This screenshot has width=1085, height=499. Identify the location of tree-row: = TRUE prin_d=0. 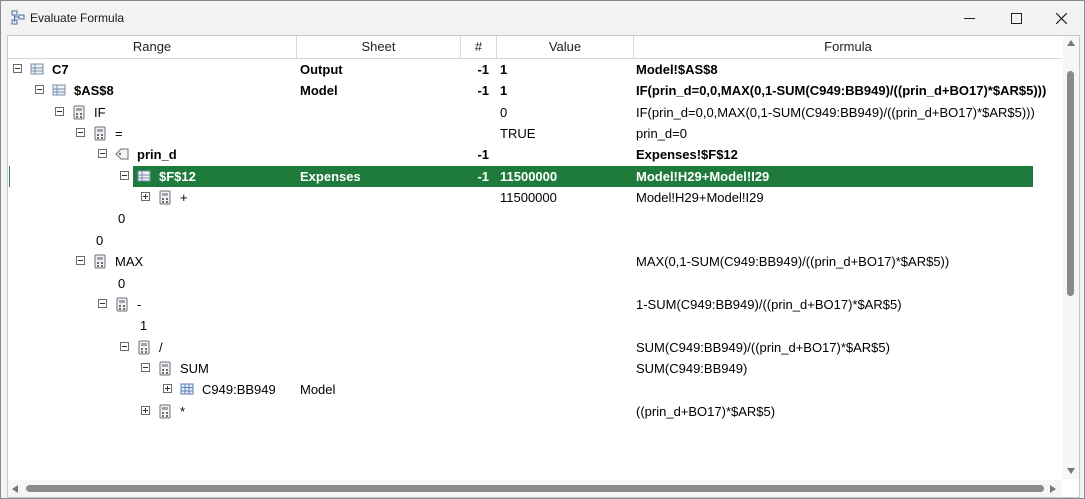
(535, 133).